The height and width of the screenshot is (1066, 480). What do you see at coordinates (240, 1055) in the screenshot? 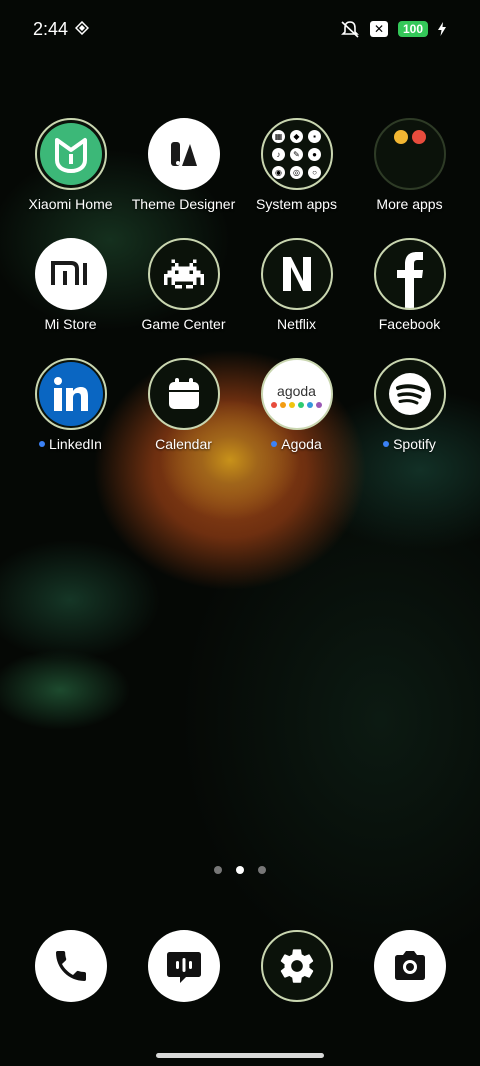
I see `home-gesture-bar` at bounding box center [240, 1055].